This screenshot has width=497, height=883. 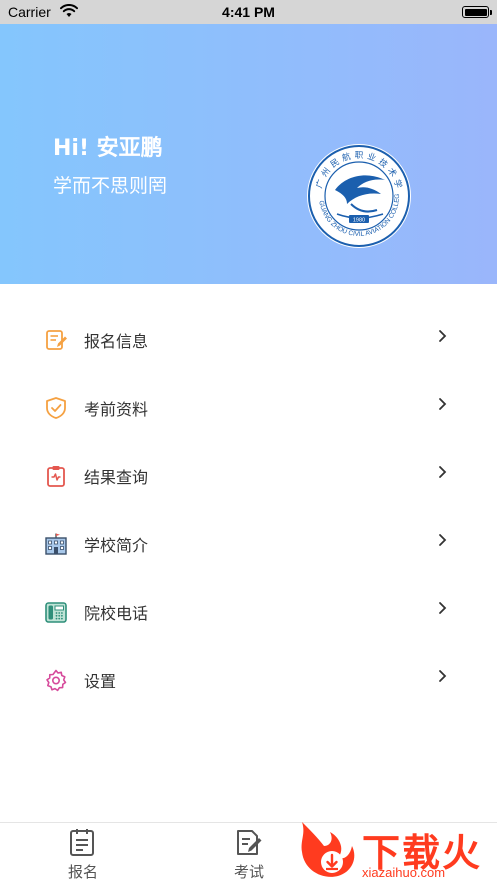 What do you see at coordinates (248, 339) in the screenshot?
I see `menu-item-registration-info: 报名信息` at bounding box center [248, 339].